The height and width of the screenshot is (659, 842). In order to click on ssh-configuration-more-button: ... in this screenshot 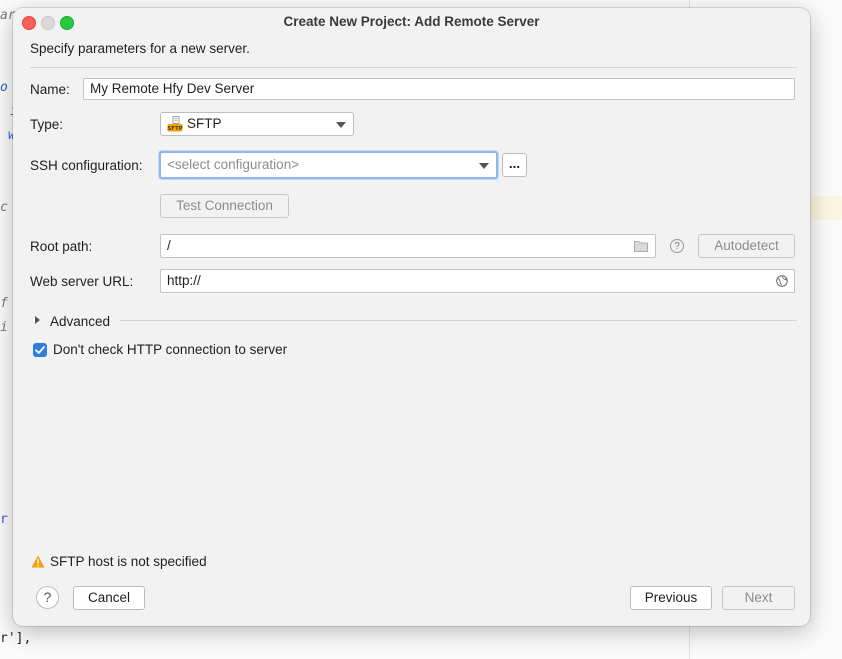, I will do `click(514, 165)`.